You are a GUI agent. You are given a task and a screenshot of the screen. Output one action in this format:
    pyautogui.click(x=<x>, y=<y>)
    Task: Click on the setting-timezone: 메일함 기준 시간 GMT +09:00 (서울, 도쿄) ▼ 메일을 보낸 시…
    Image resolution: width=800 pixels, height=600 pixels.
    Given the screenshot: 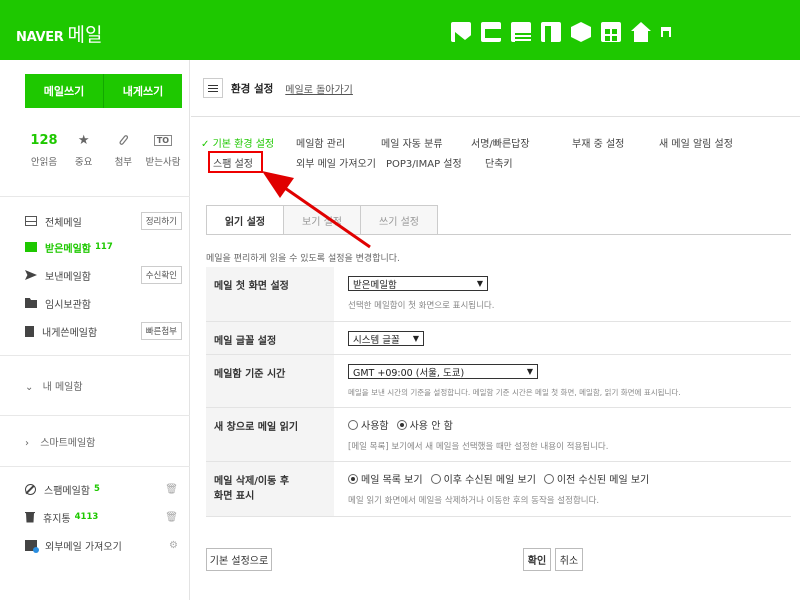 What is the action you would take?
    pyautogui.click(x=498, y=381)
    